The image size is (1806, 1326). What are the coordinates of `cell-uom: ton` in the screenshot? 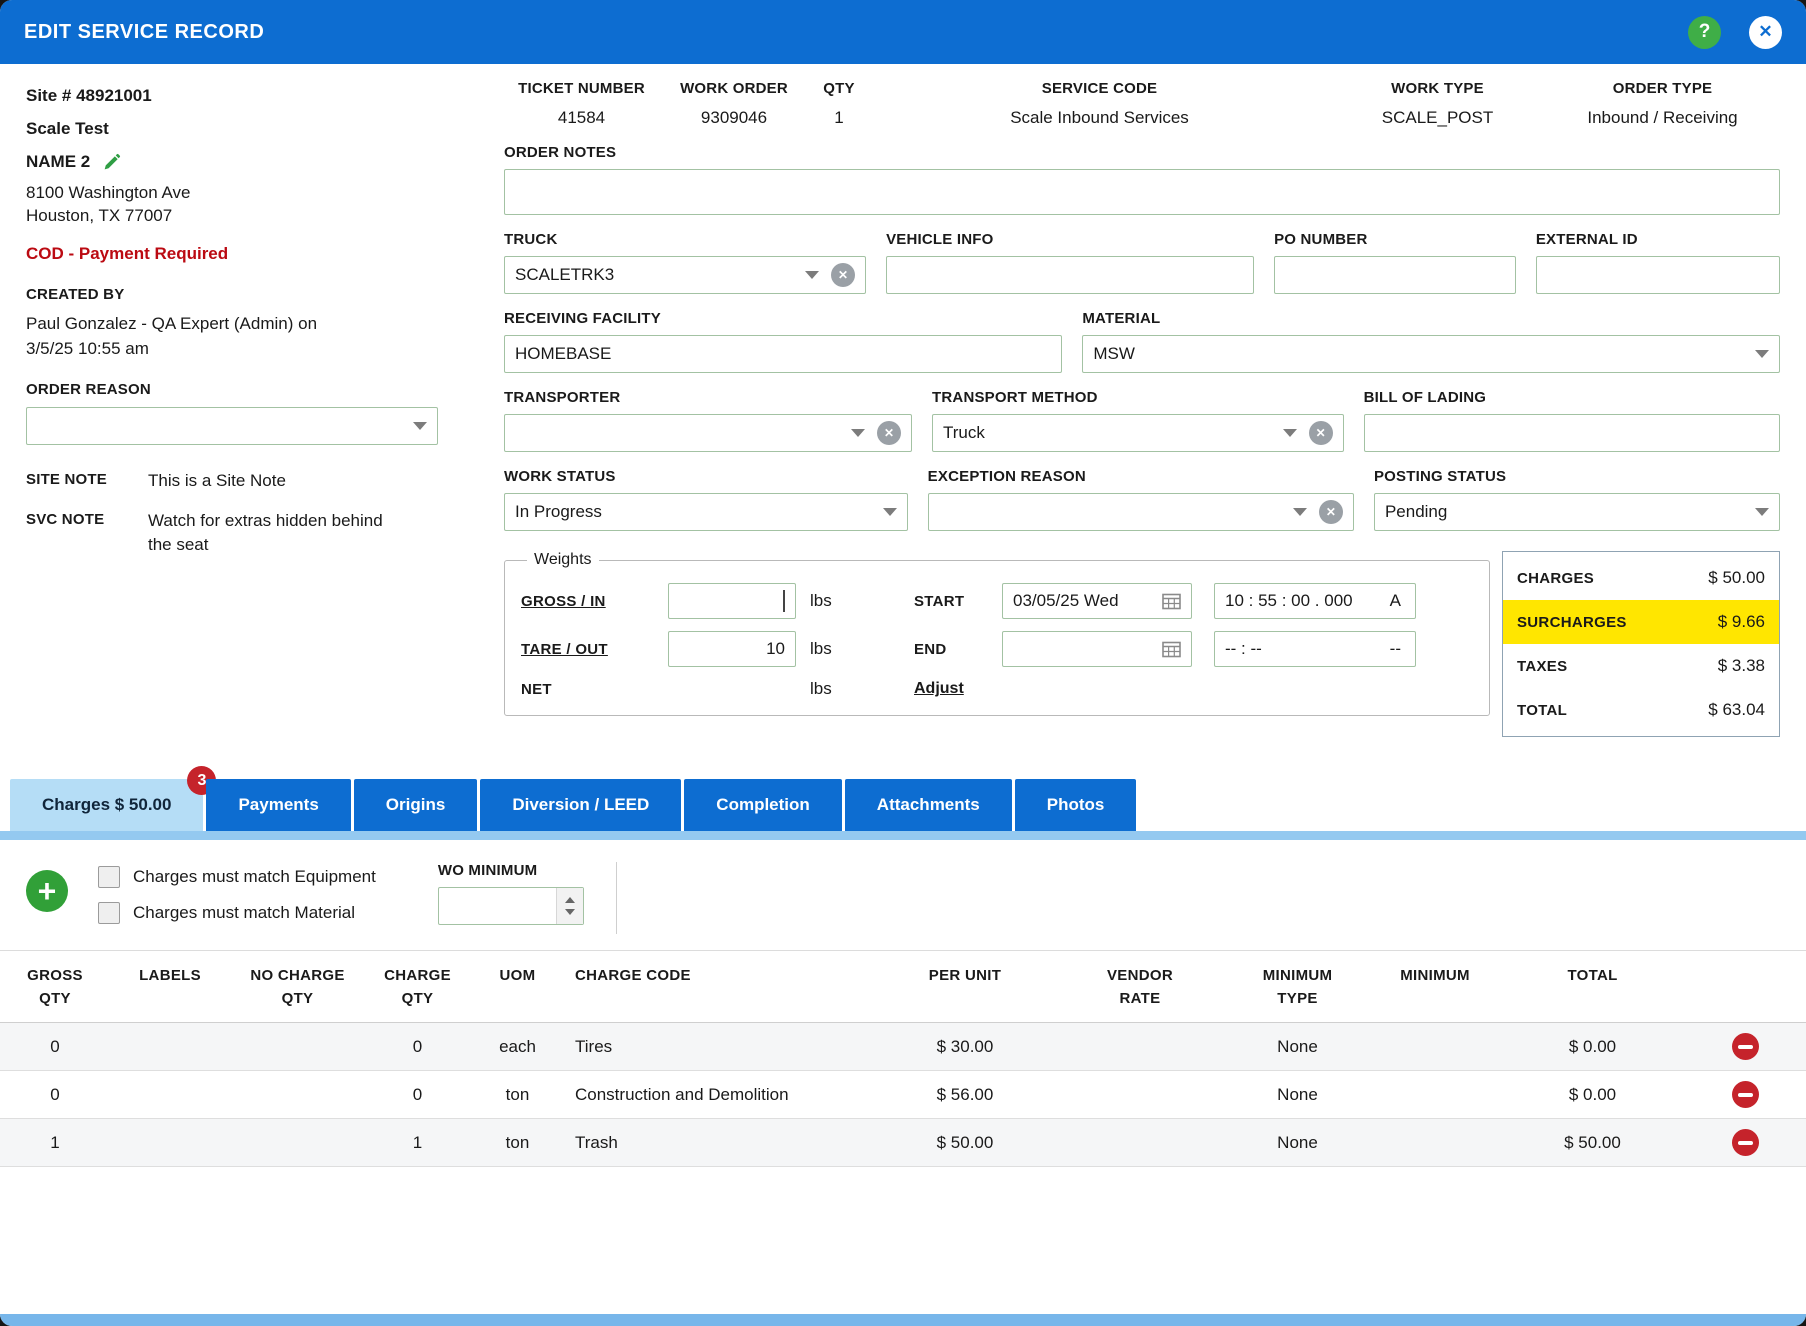 It's located at (517, 1142).